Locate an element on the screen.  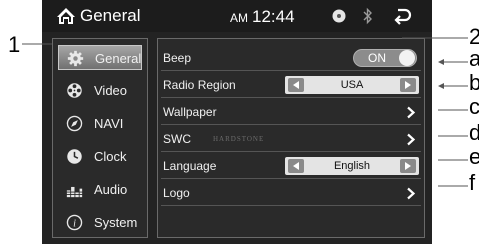
callout-d: d is located at coordinates (474, 132).